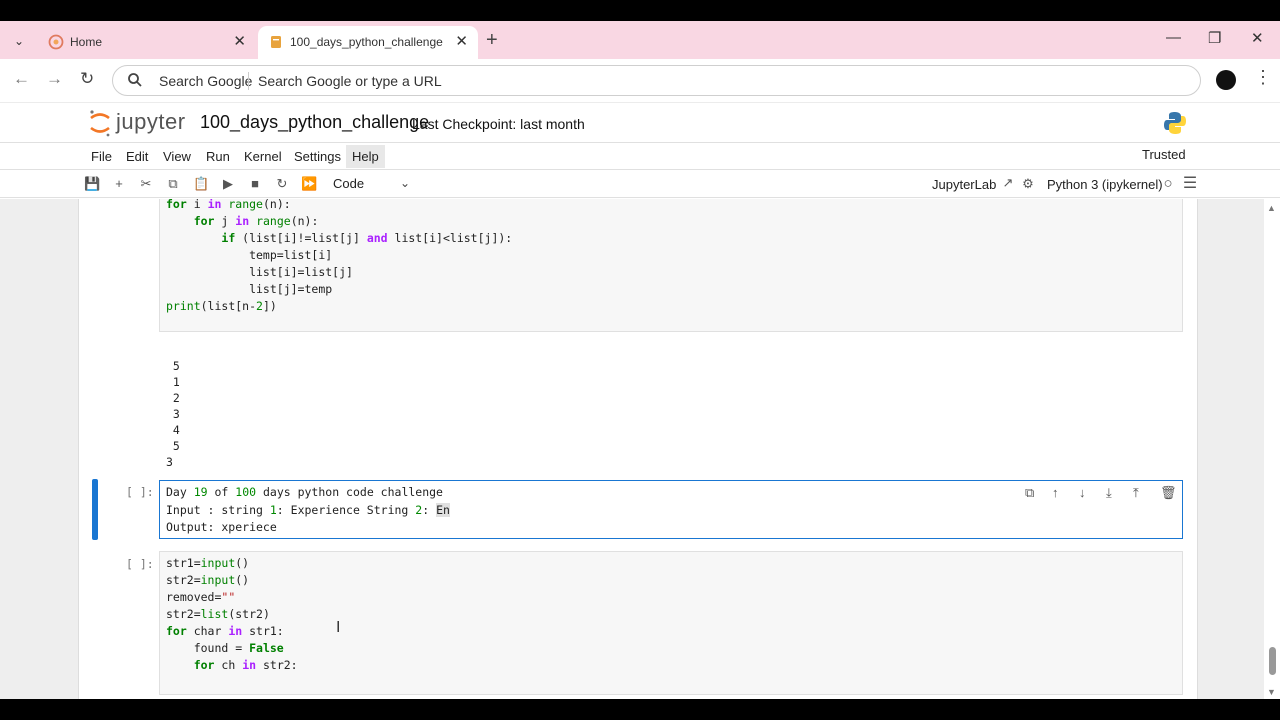 Image resolution: width=1280 pixels, height=720 pixels. What do you see at coordinates (205, 81) in the screenshot?
I see `search-engine-label: Search Google` at bounding box center [205, 81].